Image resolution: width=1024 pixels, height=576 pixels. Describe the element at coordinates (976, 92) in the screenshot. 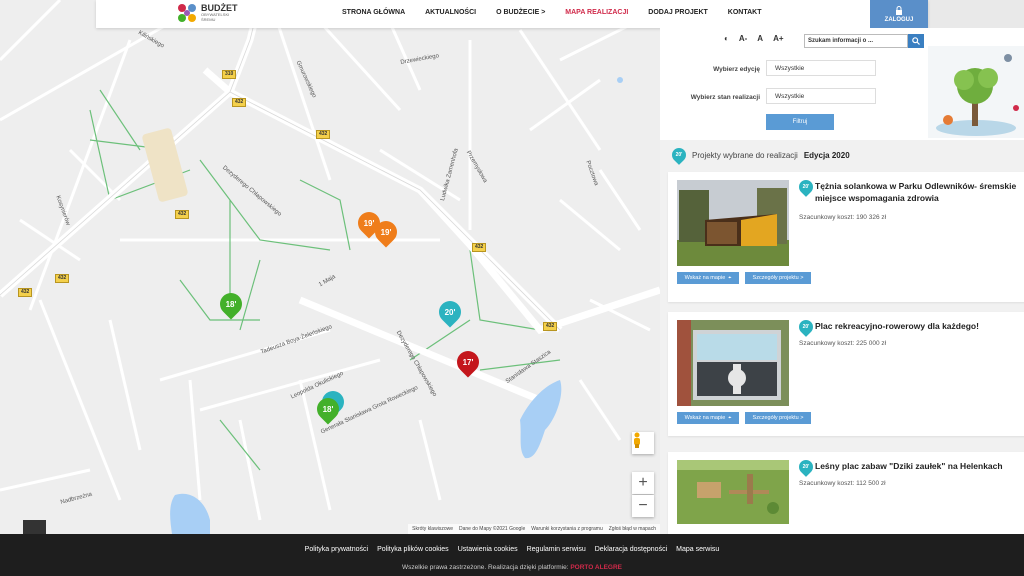

I see `decorative-illustration` at that location.